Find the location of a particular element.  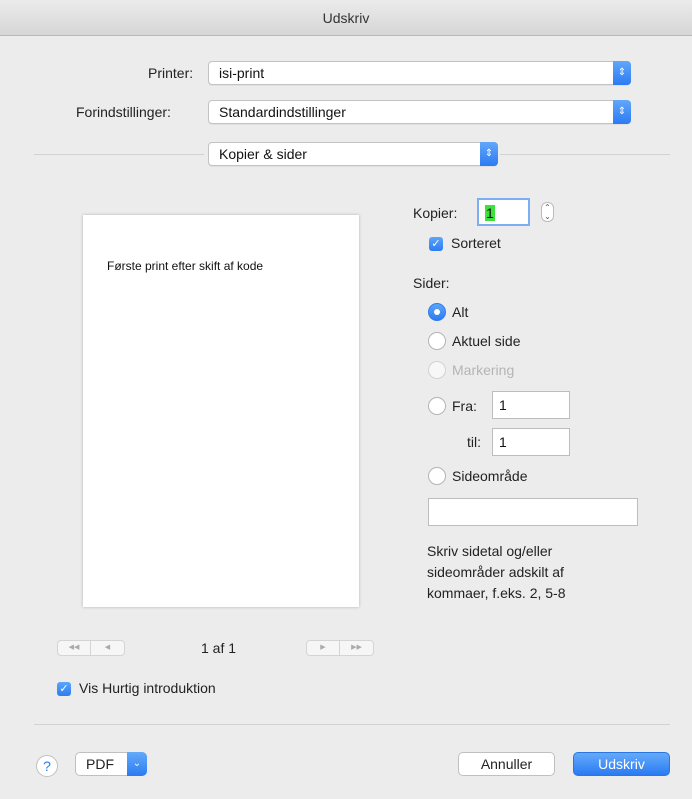

page-nav-back: ◀◀ ◀ is located at coordinates (91, 648).